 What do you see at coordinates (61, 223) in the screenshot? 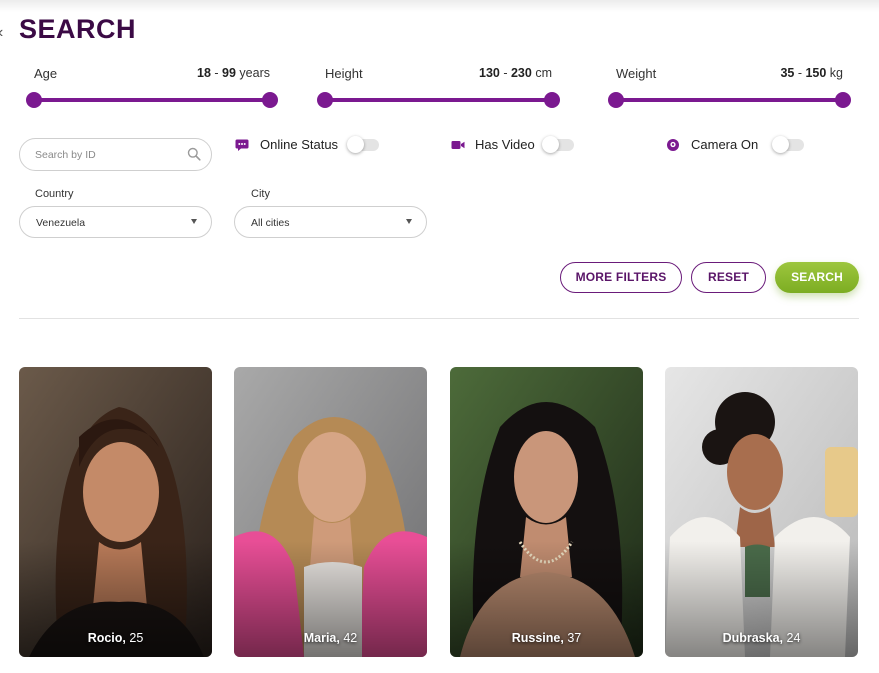
I see `country-value: Venezuela` at bounding box center [61, 223].